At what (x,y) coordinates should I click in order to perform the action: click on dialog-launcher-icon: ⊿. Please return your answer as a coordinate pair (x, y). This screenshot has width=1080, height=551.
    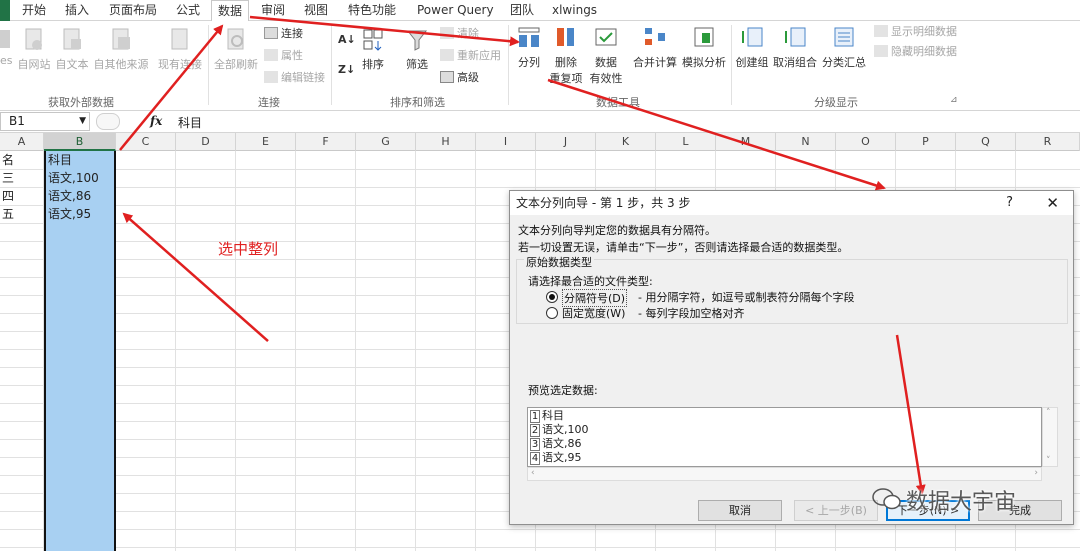
    Looking at the image, I should click on (954, 100).